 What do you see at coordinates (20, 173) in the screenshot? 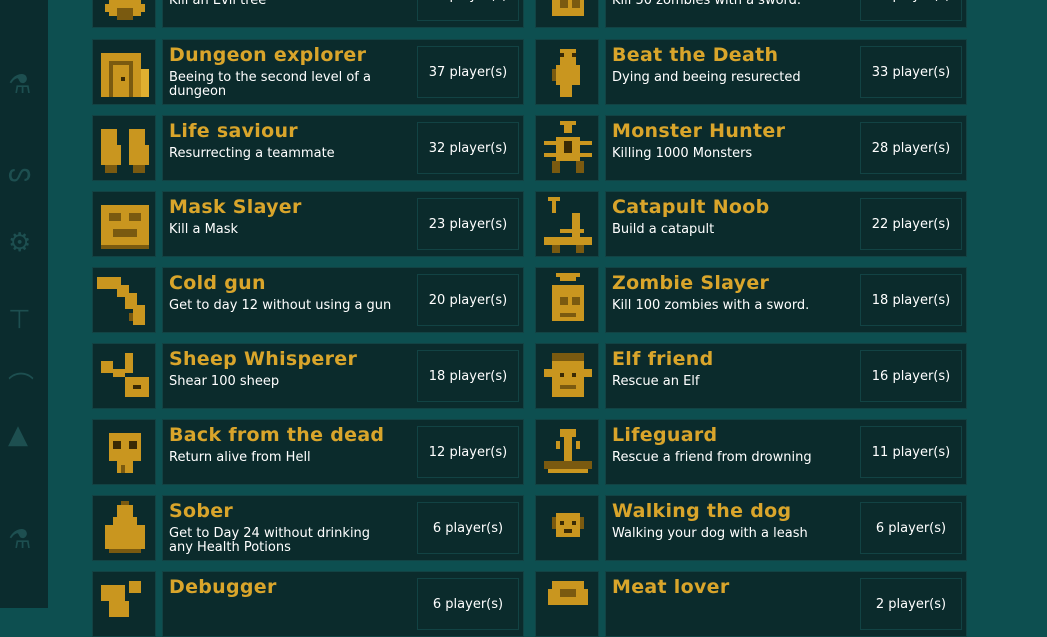
I see `swirl-icon: ᔕ` at bounding box center [20, 173].